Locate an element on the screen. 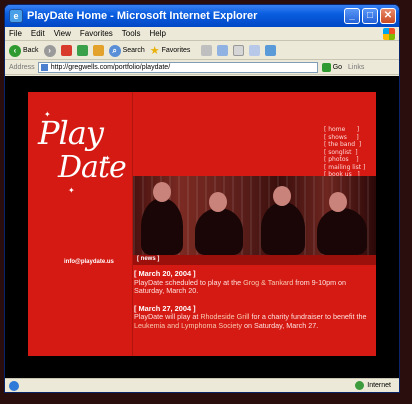 The image size is (412, 404). zone-label: Internet is located at coordinates (379, 385).